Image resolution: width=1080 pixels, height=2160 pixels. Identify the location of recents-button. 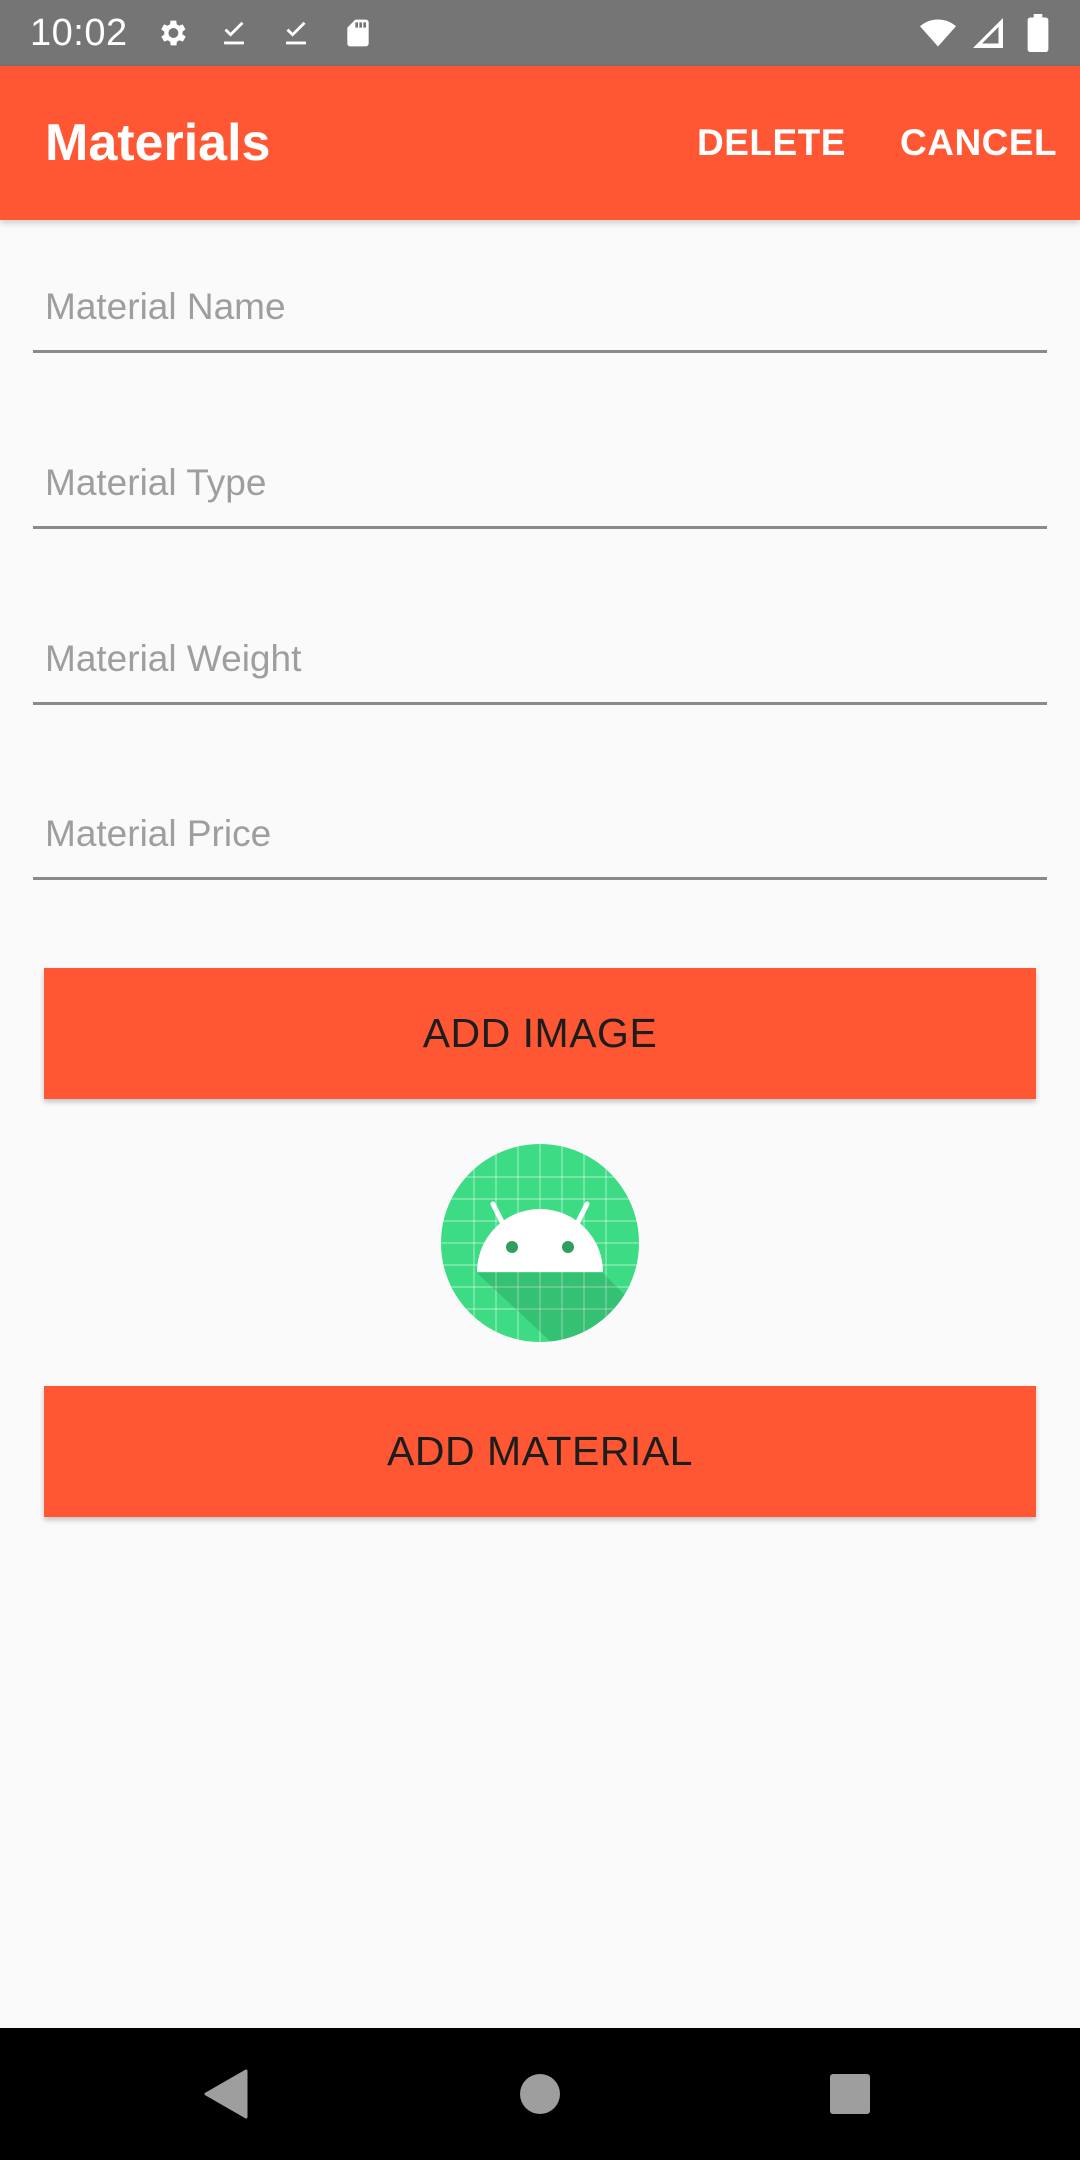
(850, 2094).